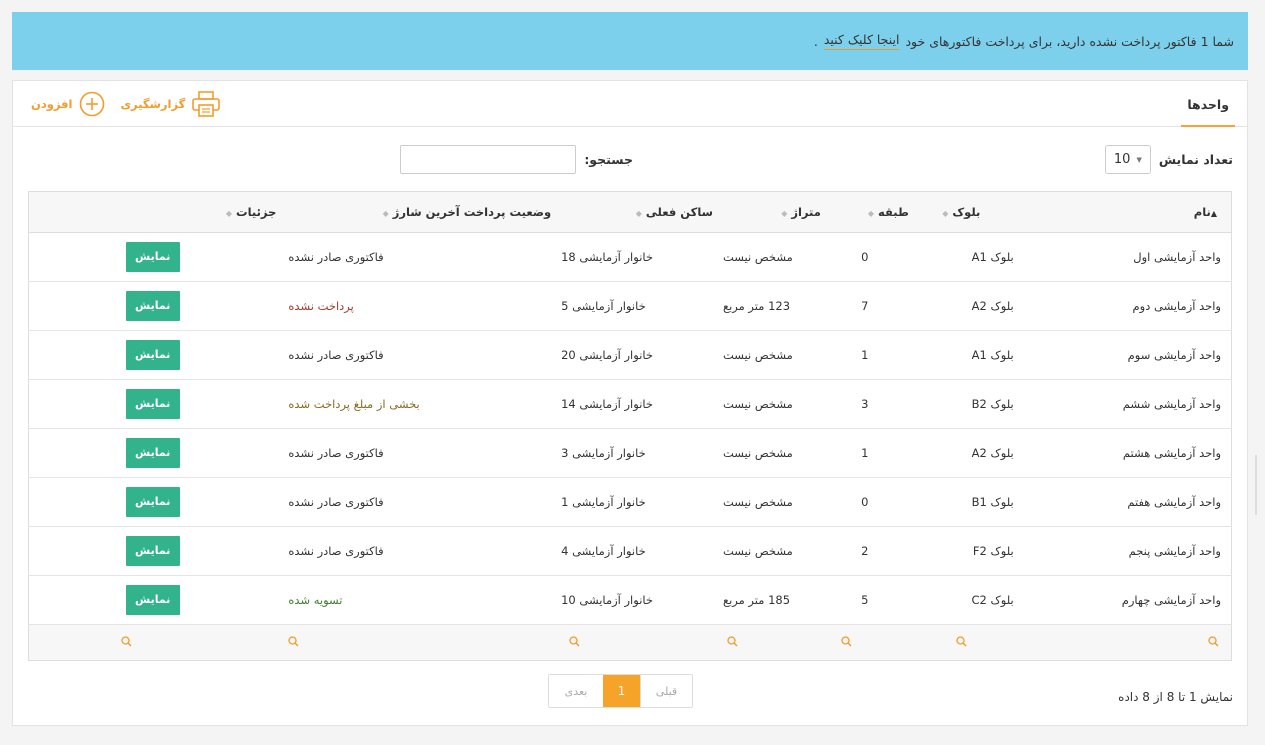 The height and width of the screenshot is (745, 1265). I want to click on table-cell: واحد آزمایشی هشتم, so click(1122, 453).